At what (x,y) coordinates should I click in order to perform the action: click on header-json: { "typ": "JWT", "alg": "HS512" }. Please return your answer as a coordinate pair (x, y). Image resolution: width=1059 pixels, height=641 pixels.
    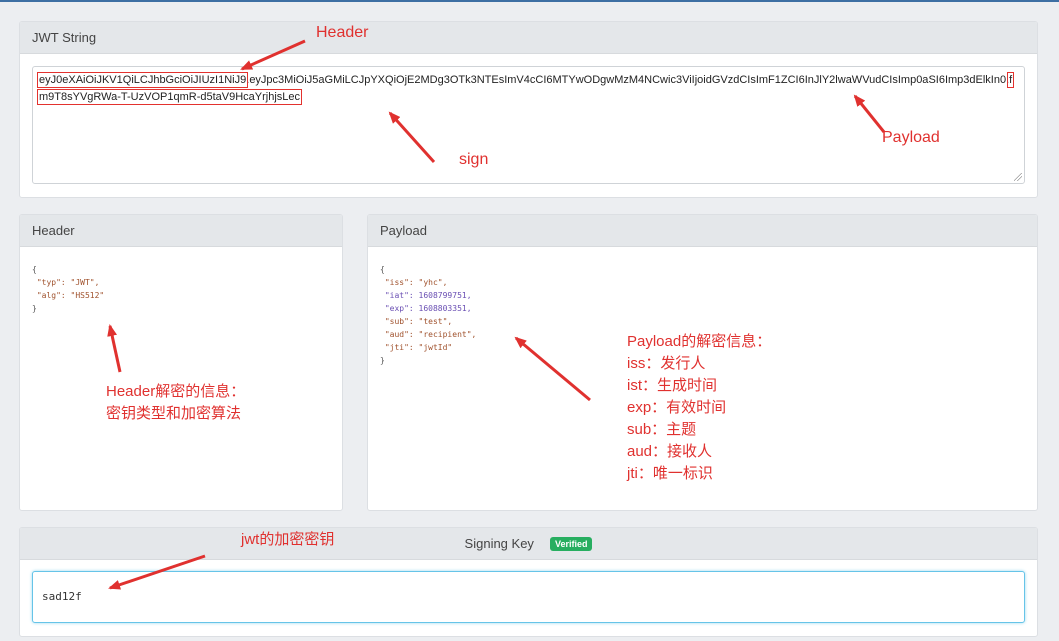
    Looking at the image, I should click on (68, 289).